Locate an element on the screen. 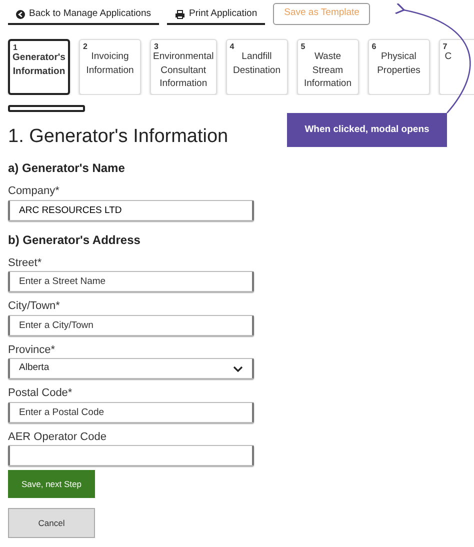  step-number: 7 is located at coordinates (445, 46).